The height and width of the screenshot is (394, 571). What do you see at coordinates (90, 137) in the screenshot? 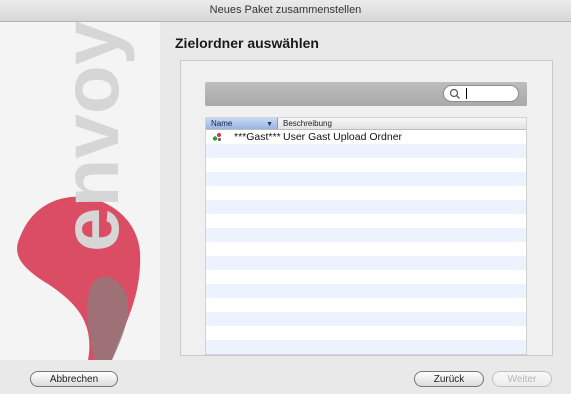
I see `logo-wordmark: envoy` at bounding box center [90, 137].